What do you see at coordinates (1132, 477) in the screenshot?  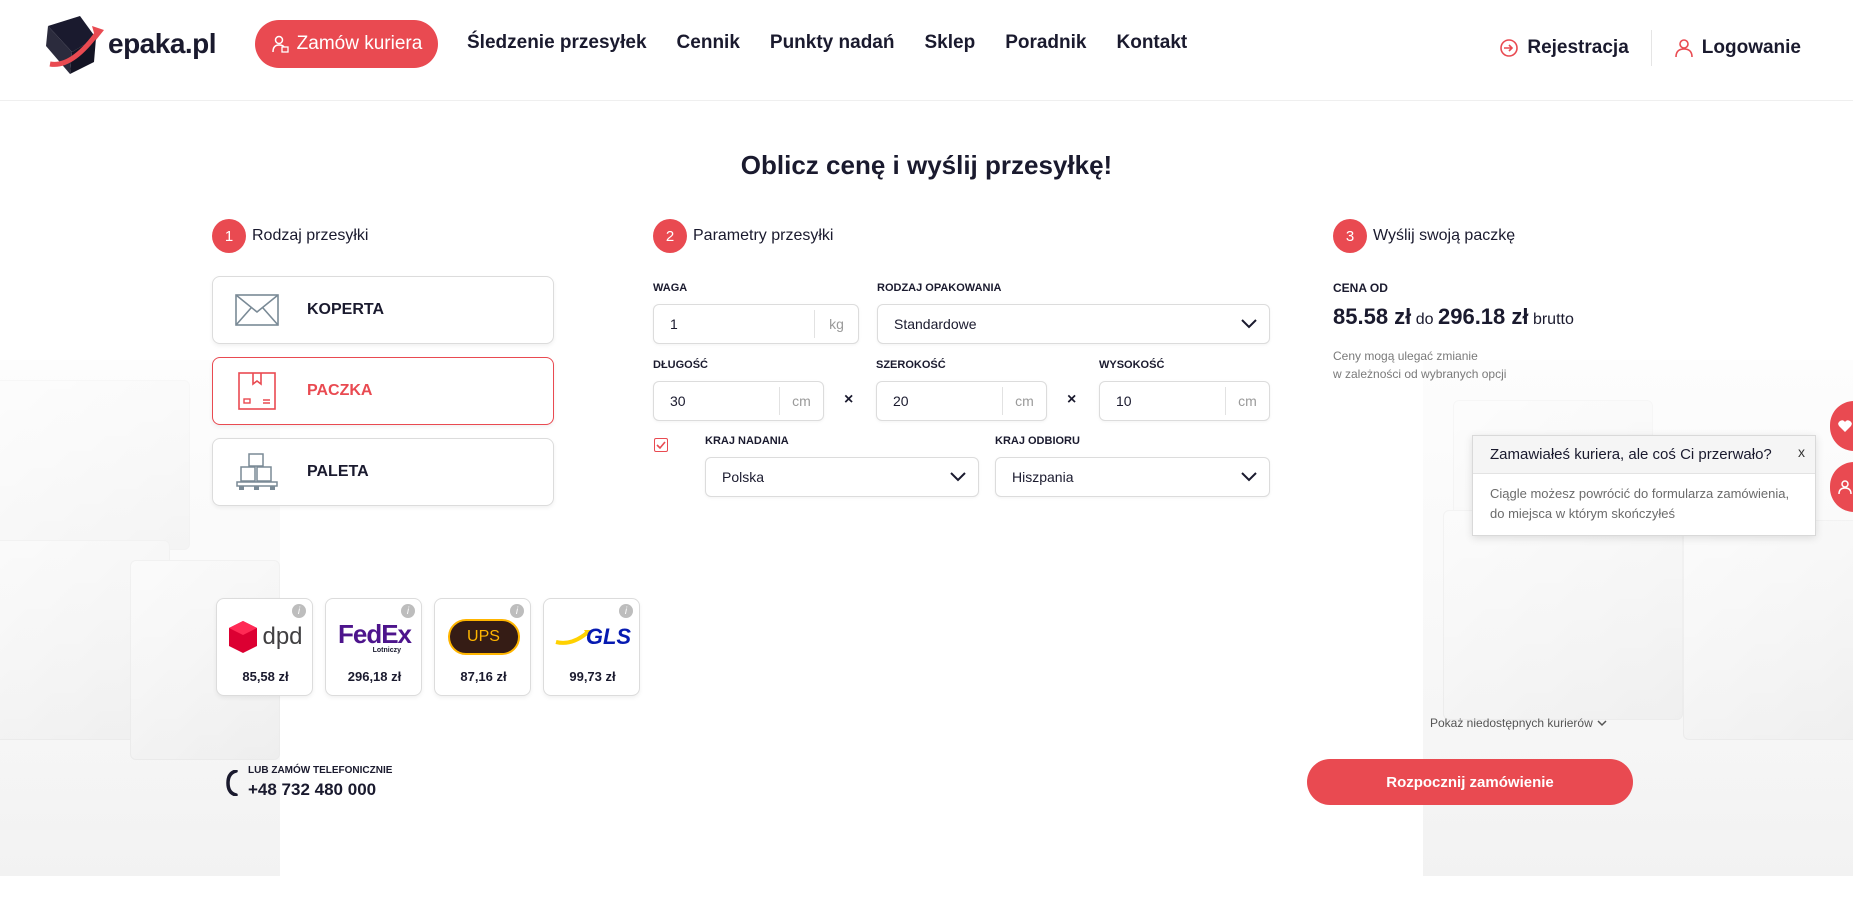 I see `country-to-select: Hiszpania` at bounding box center [1132, 477].